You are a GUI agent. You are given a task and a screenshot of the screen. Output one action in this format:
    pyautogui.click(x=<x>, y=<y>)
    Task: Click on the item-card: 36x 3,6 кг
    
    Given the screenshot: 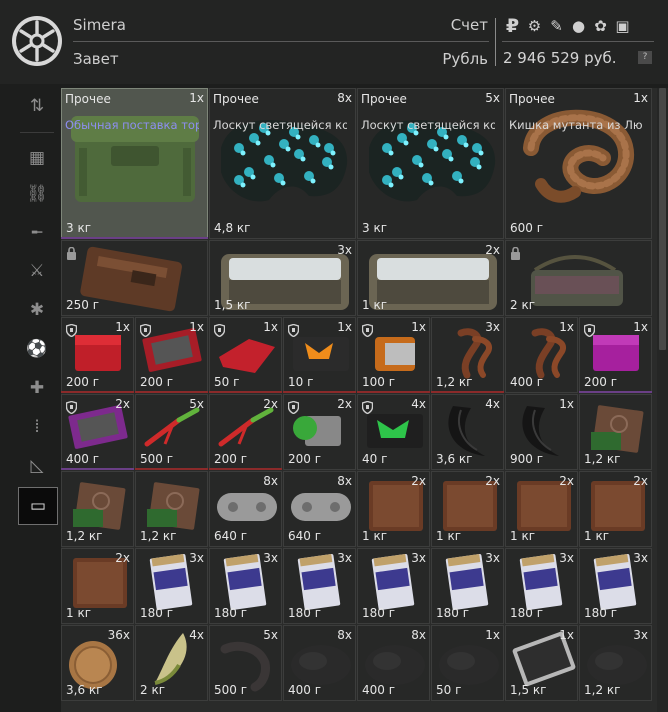 What is the action you would take?
    pyautogui.click(x=97, y=663)
    